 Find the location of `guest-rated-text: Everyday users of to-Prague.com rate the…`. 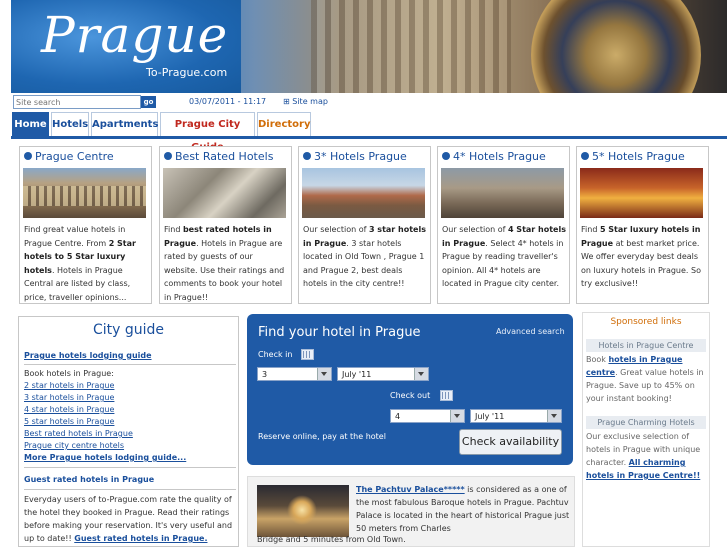

guest-rated-text: Everyday users of to-Prague.com rate the… is located at coordinates (128, 519).